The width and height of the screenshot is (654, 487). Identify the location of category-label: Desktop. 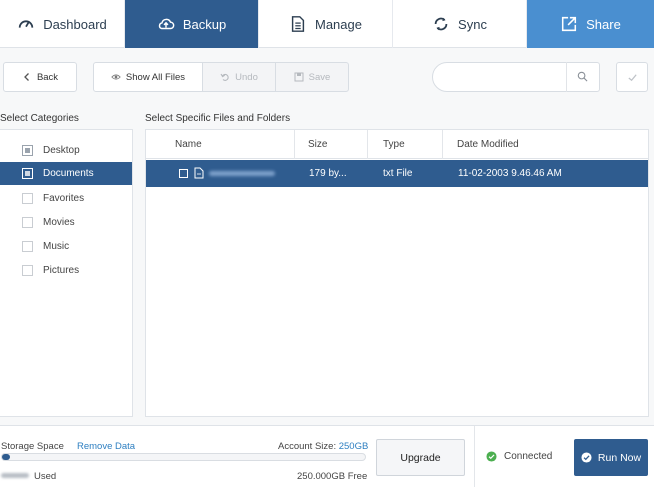
(61, 150).